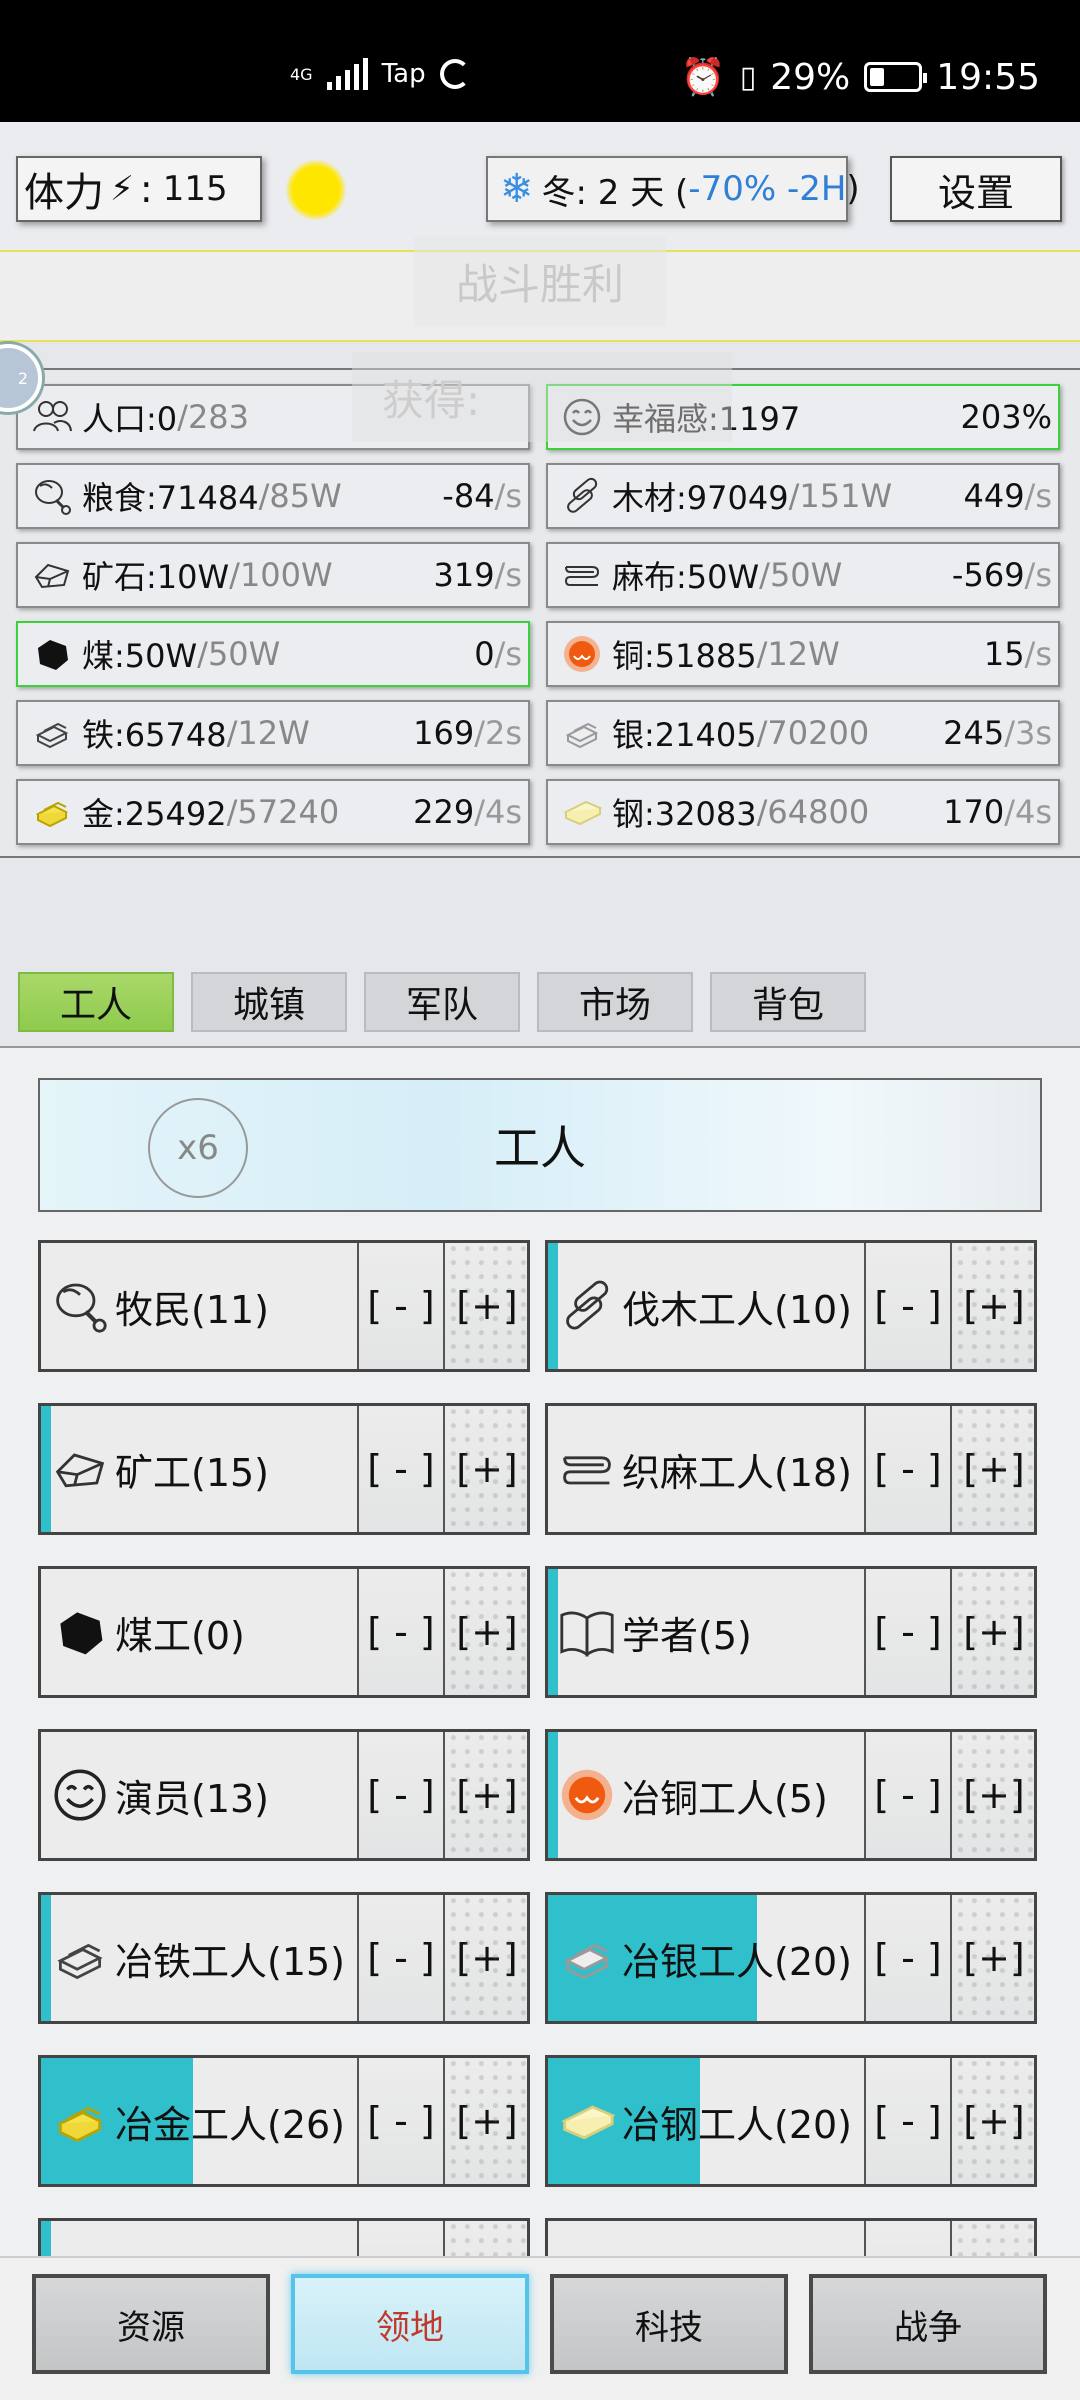 This screenshot has height=2400, width=1080. I want to click on job-label: 演员(13), so click(192, 1798).